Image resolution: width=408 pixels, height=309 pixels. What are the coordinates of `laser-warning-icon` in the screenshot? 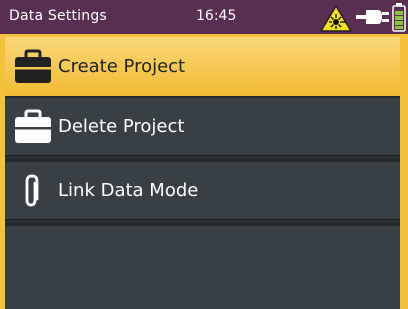 It's located at (336, 18).